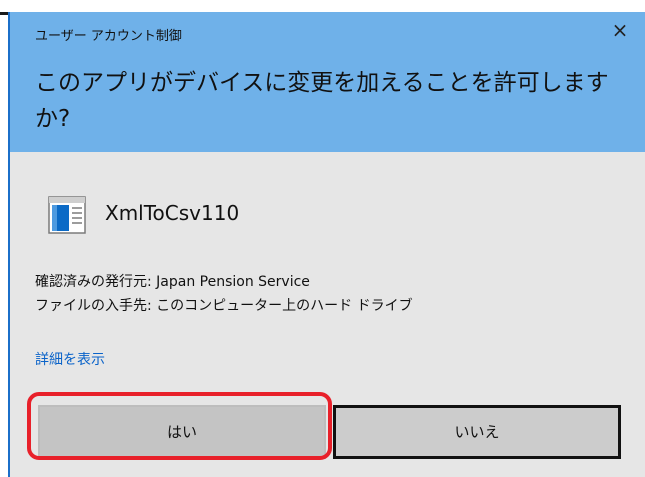  Describe the element at coordinates (67, 215) in the screenshot. I see `application-window-icon` at that location.